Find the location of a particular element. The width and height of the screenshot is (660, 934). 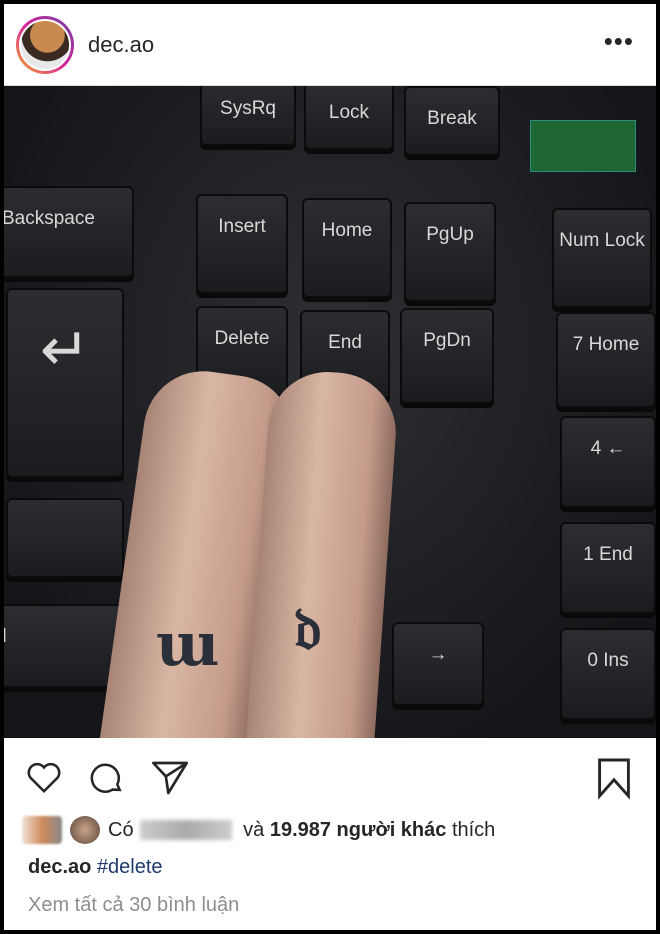

key: Backspace is located at coordinates (69, 232).